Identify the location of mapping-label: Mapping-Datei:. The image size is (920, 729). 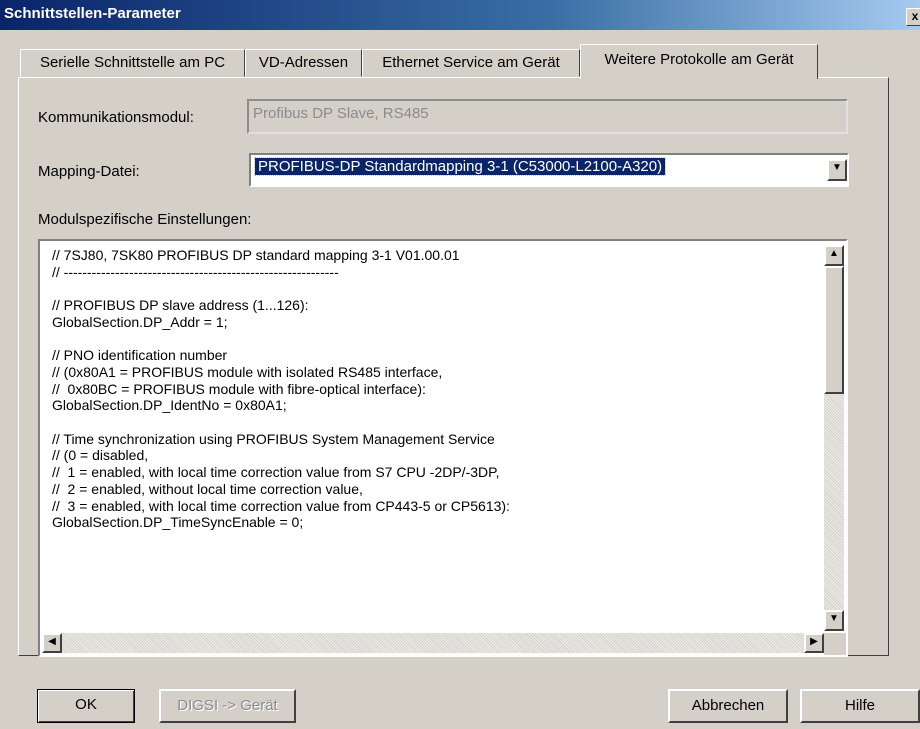
(89, 171).